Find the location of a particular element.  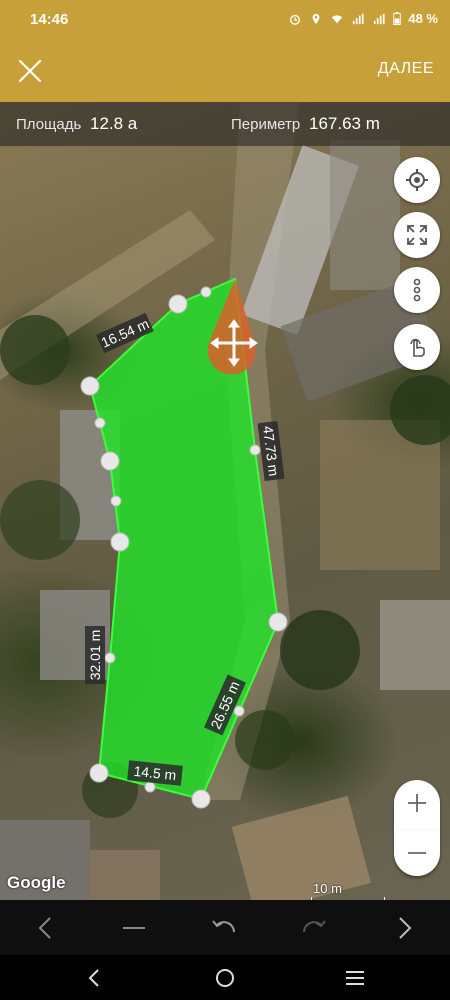

perimeter-label: Периметр is located at coordinates (266, 124).